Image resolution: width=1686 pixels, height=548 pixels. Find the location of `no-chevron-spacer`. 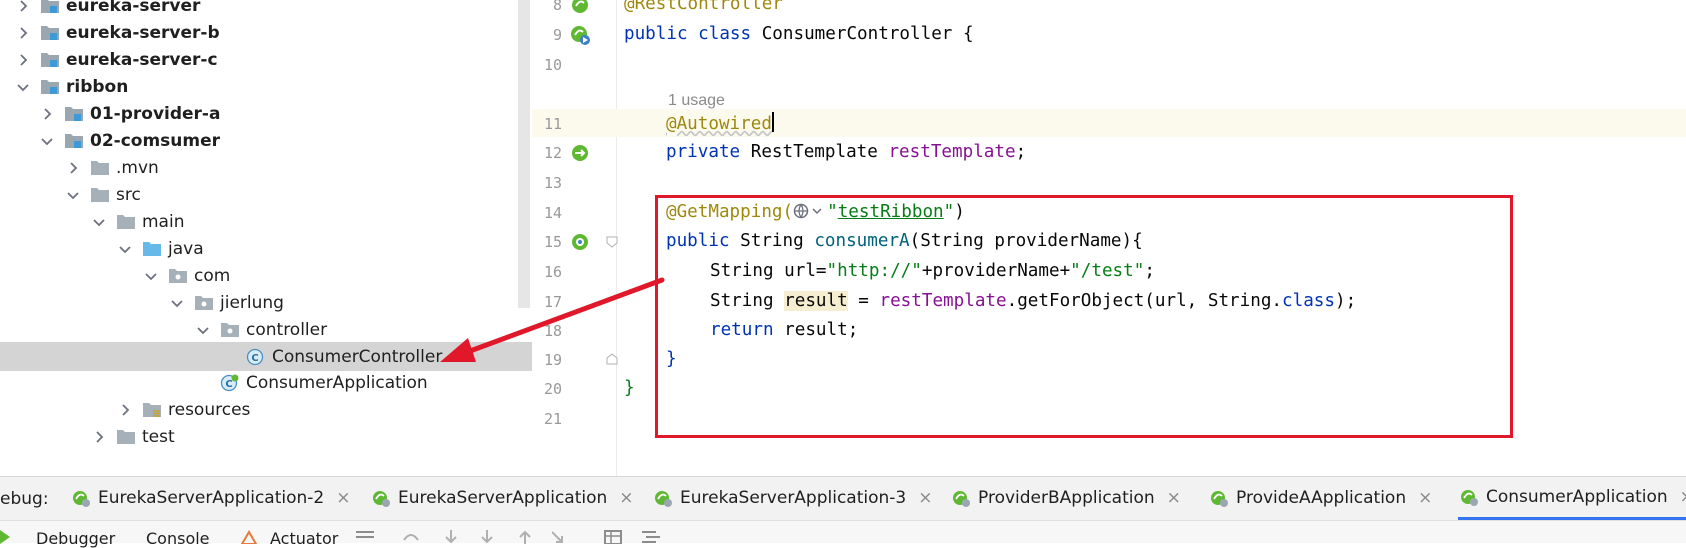

no-chevron-spacer is located at coordinates (229, 357).